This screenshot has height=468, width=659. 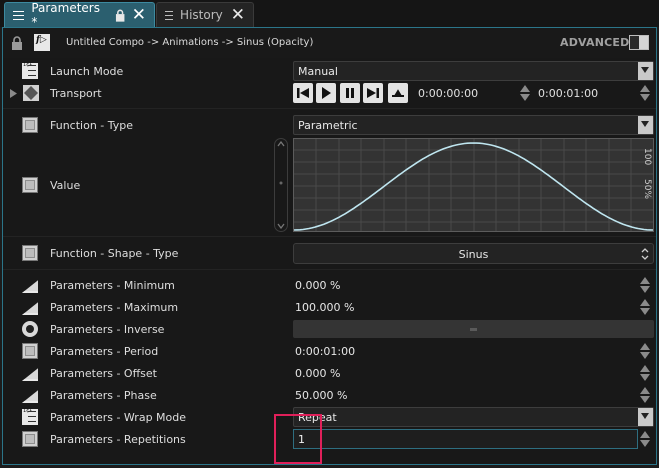 What do you see at coordinates (647, 189) in the screenshot?
I see `graph-mid-label: 50%` at bounding box center [647, 189].